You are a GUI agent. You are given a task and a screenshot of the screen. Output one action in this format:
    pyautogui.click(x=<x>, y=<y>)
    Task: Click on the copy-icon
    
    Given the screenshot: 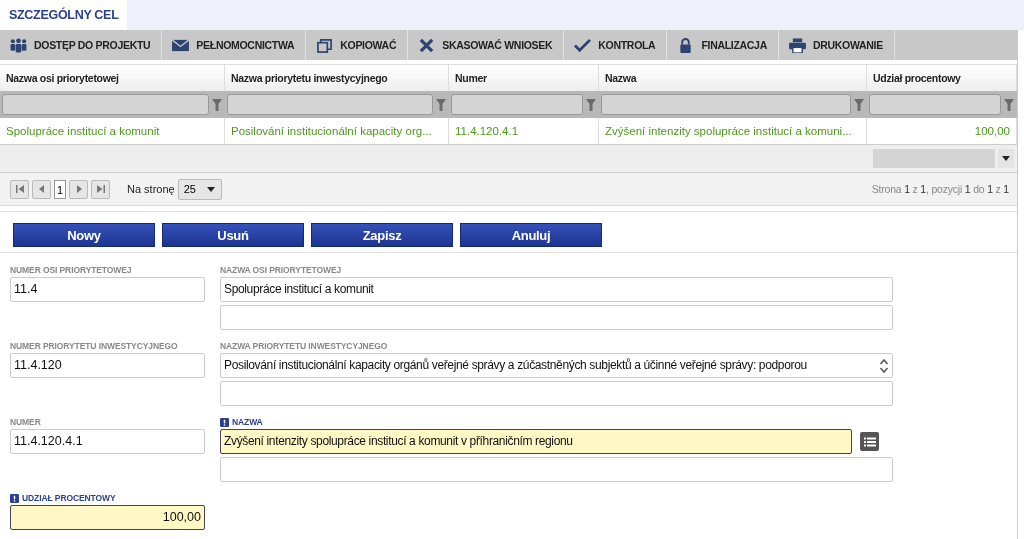 What is the action you would take?
    pyautogui.click(x=325, y=45)
    